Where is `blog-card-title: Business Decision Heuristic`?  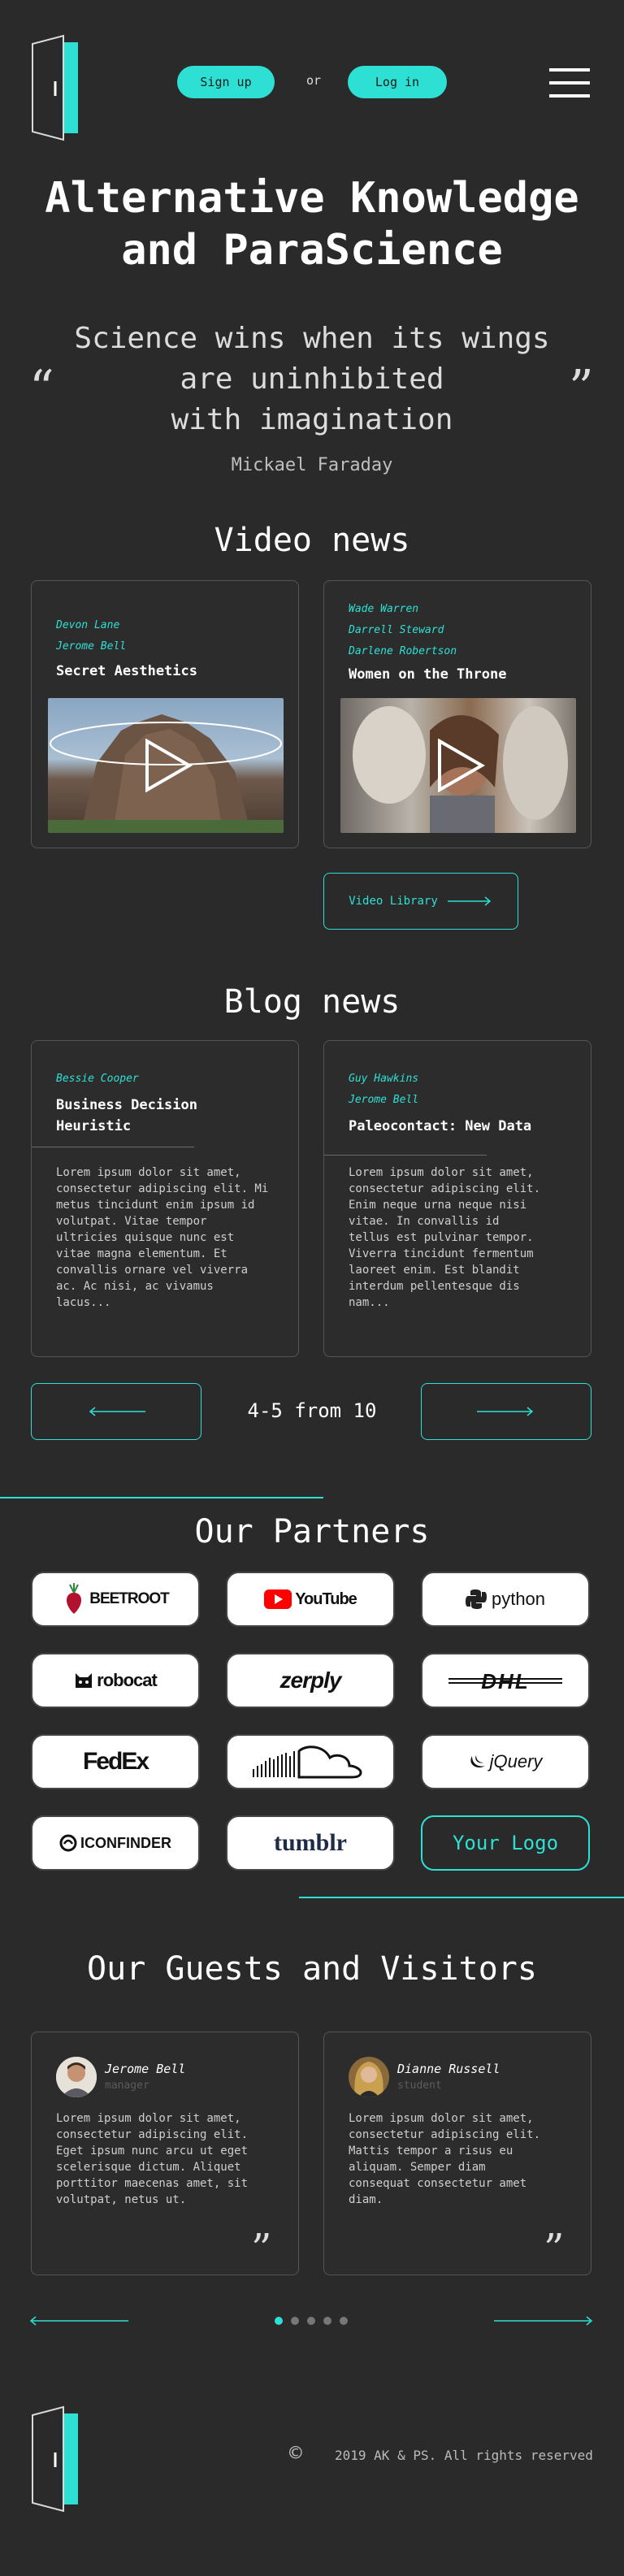 blog-card-title: Business Decision Heuristic is located at coordinates (170, 1116).